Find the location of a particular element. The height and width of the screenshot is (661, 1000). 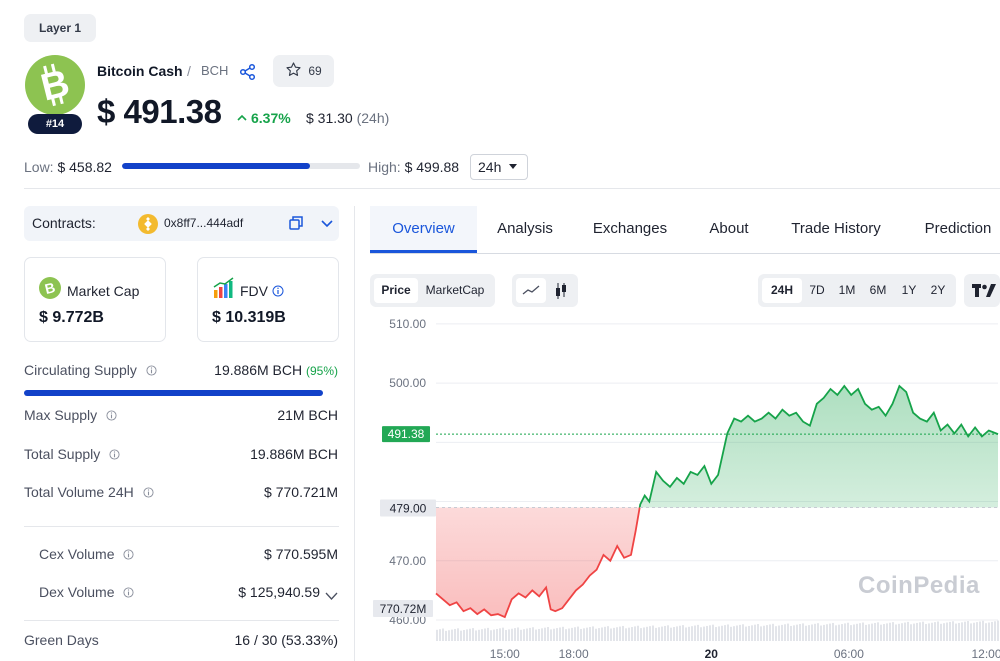

range-period-value: 24h is located at coordinates (490, 167).